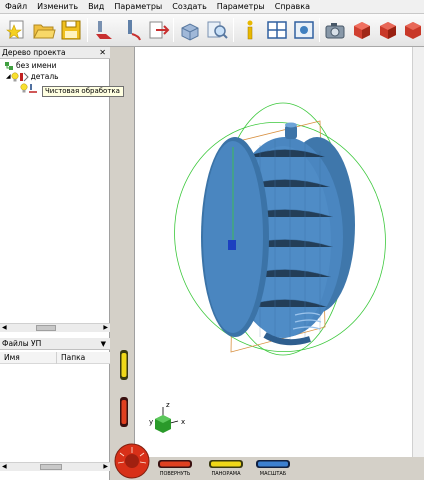 The width and height of the screenshot is (424, 480). What do you see at coordinates (232, 245) in the screenshot?
I see `origin-marker` at bounding box center [232, 245].